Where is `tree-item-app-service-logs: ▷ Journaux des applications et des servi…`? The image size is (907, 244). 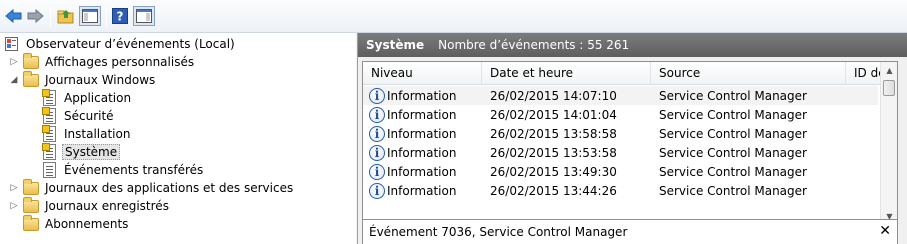 tree-item-app-service-logs: ▷ Journaux des applications et des servi… is located at coordinates (152, 188).